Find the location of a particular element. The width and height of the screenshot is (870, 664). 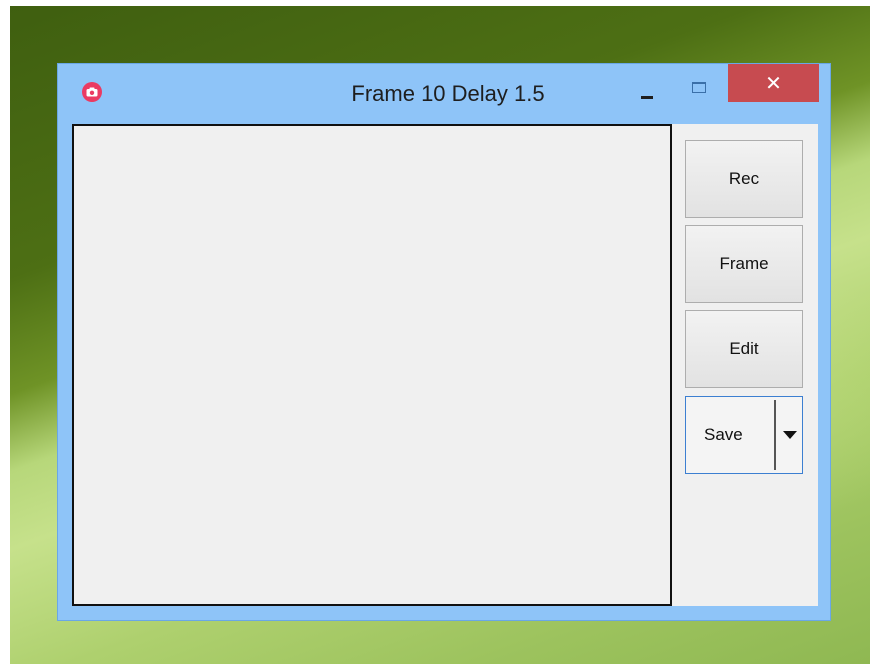

frame-button: Frame is located at coordinates (744, 264).